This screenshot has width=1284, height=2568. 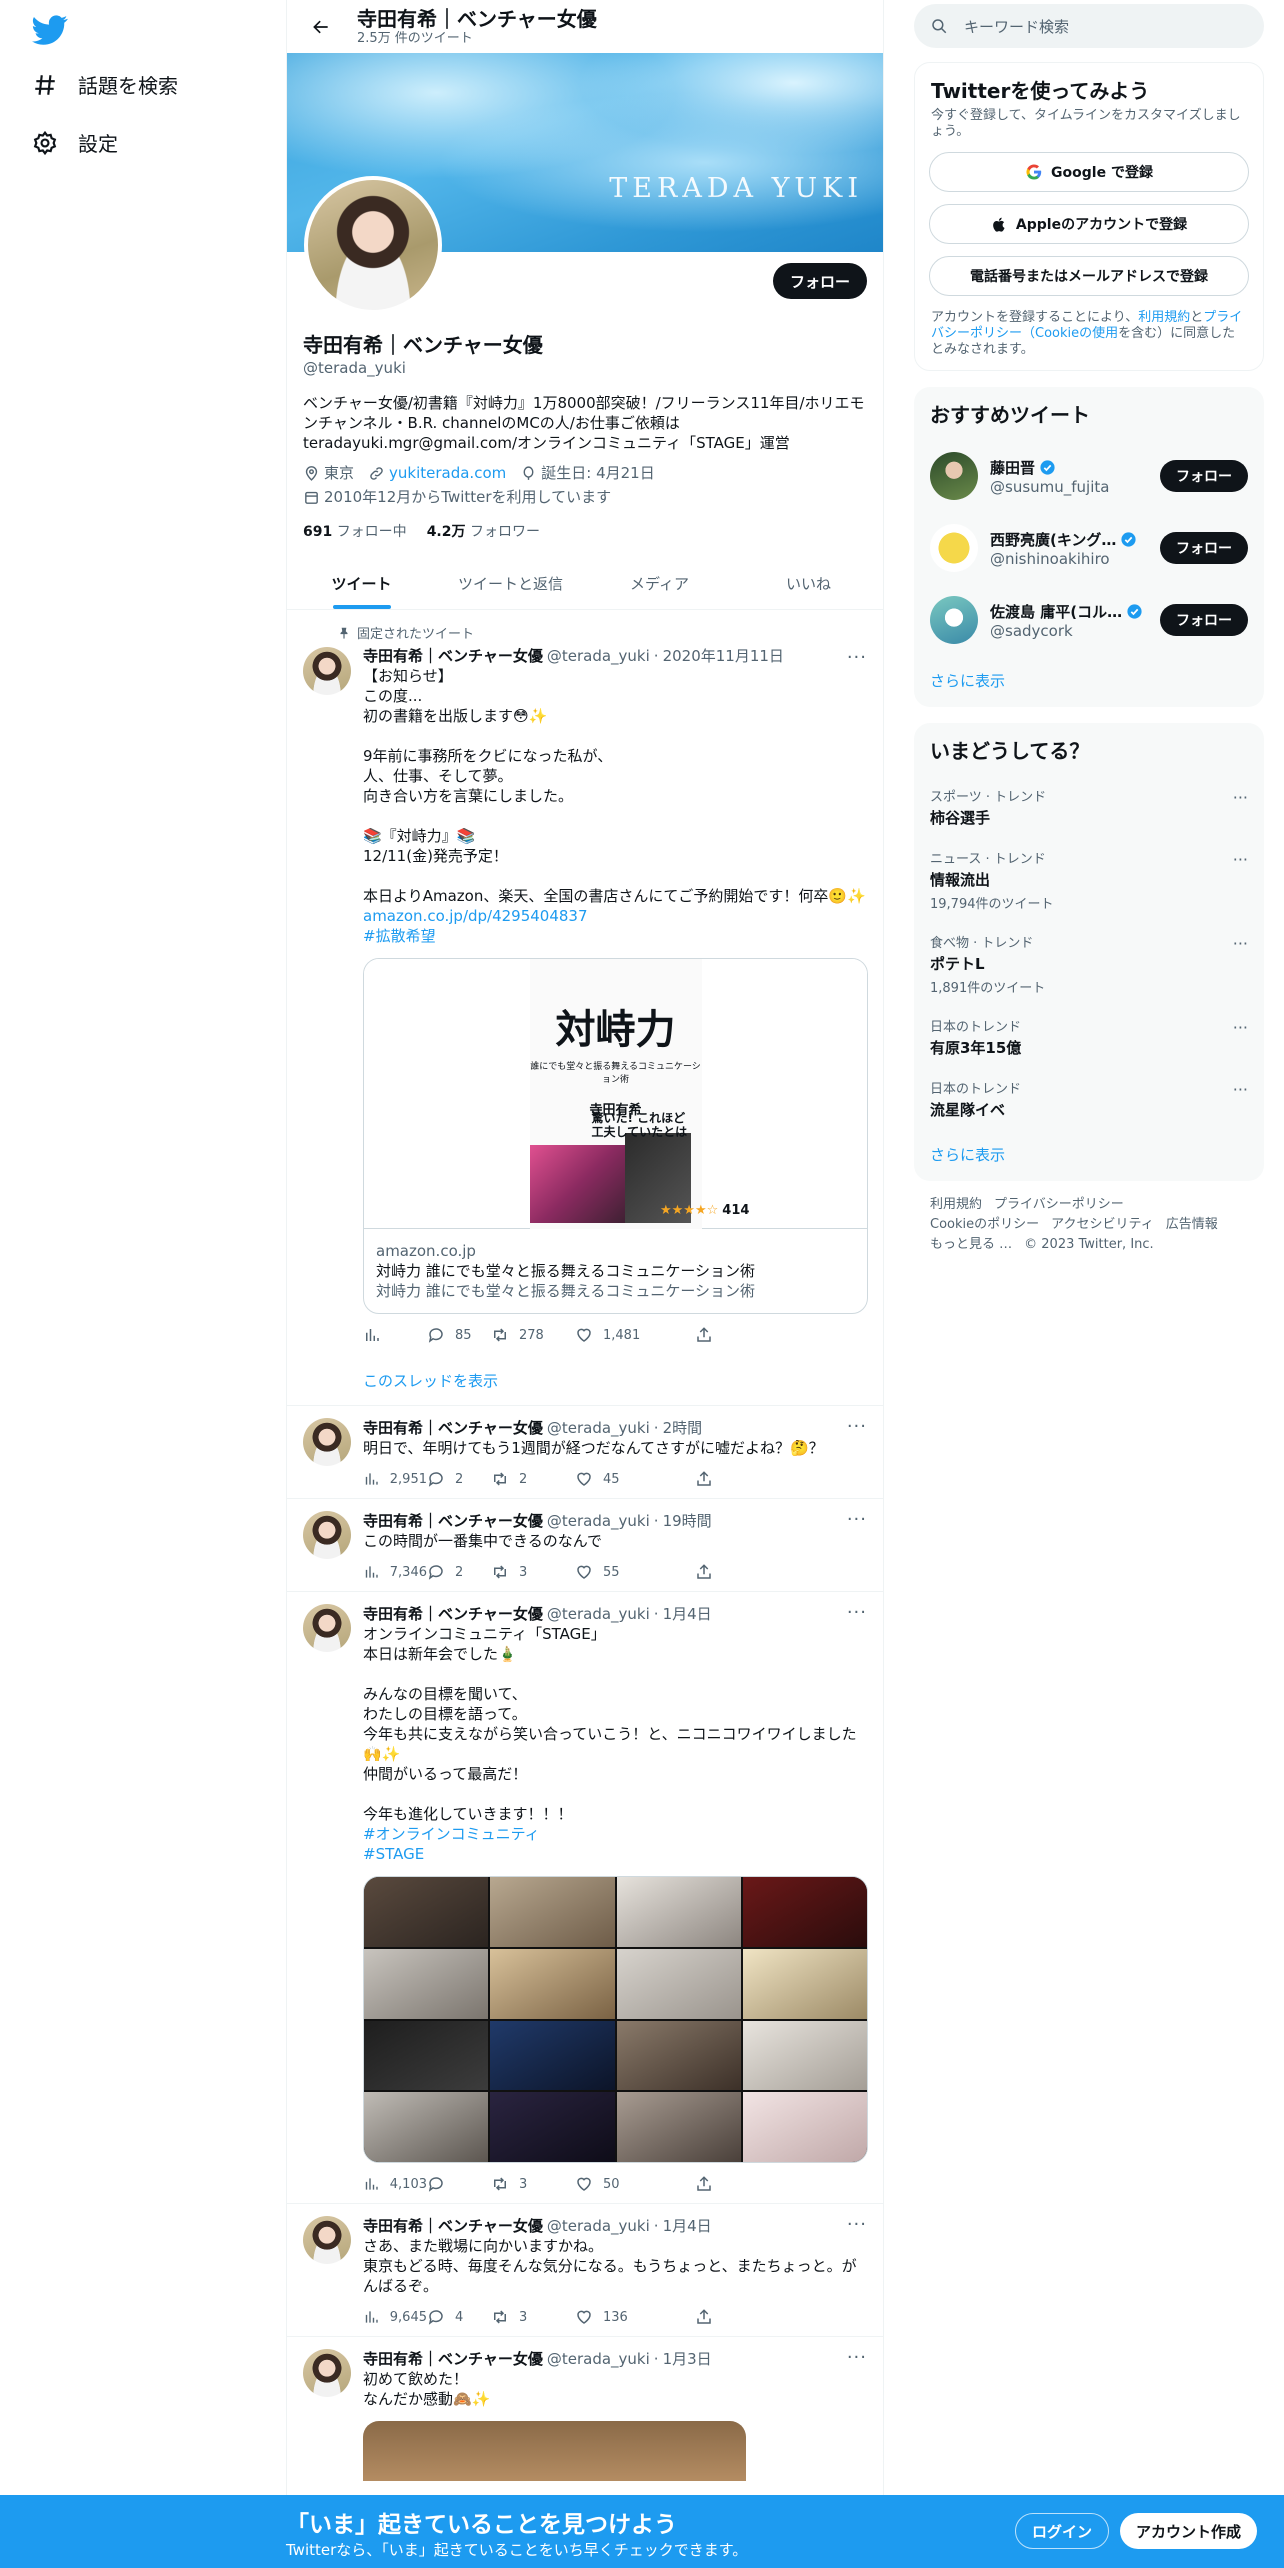 What do you see at coordinates (355, 531) in the screenshot?
I see `following-link: 691 フォロー中` at bounding box center [355, 531].